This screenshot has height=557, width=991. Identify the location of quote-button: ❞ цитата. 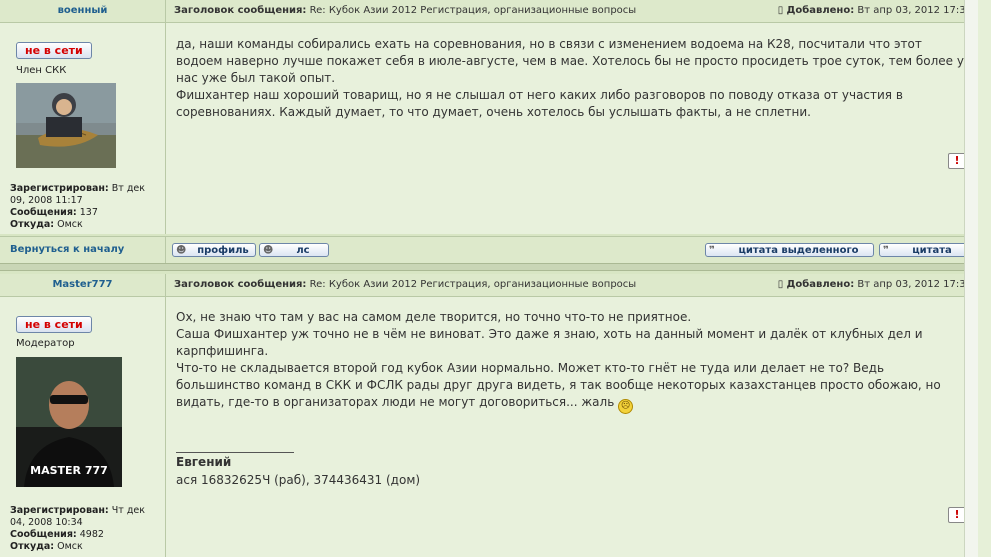
(923, 250).